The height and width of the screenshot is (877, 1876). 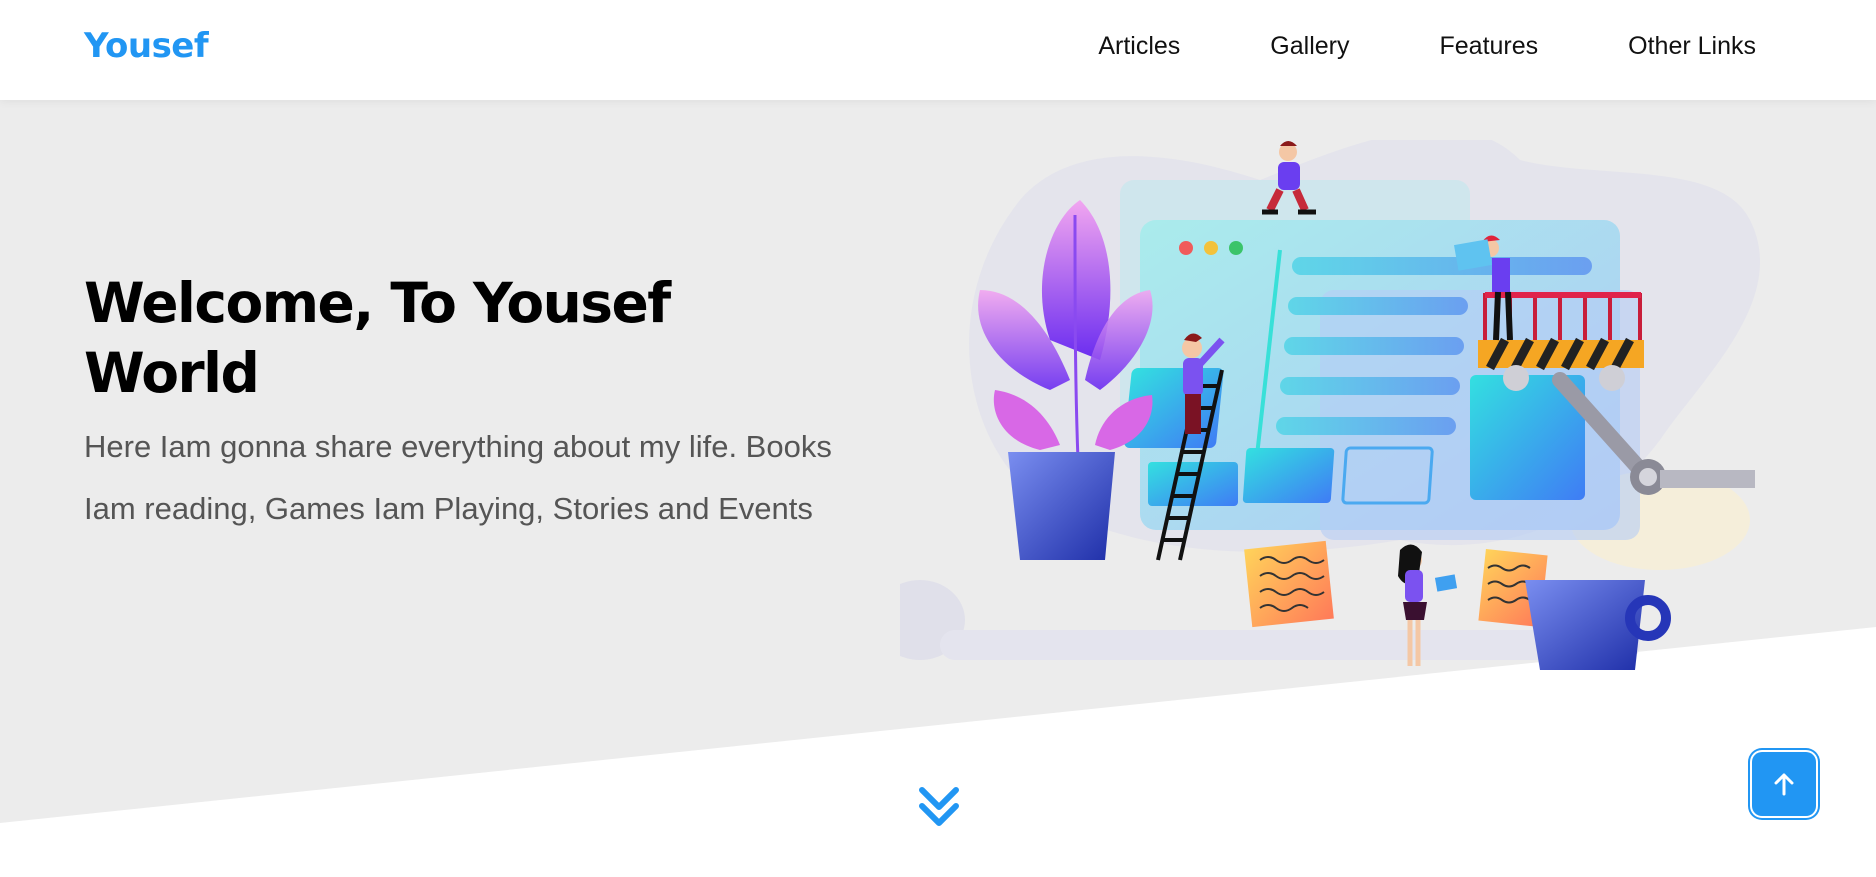 I want to click on main-nav: Articles Gallery Features Other Links, so click(x=1404, y=46).